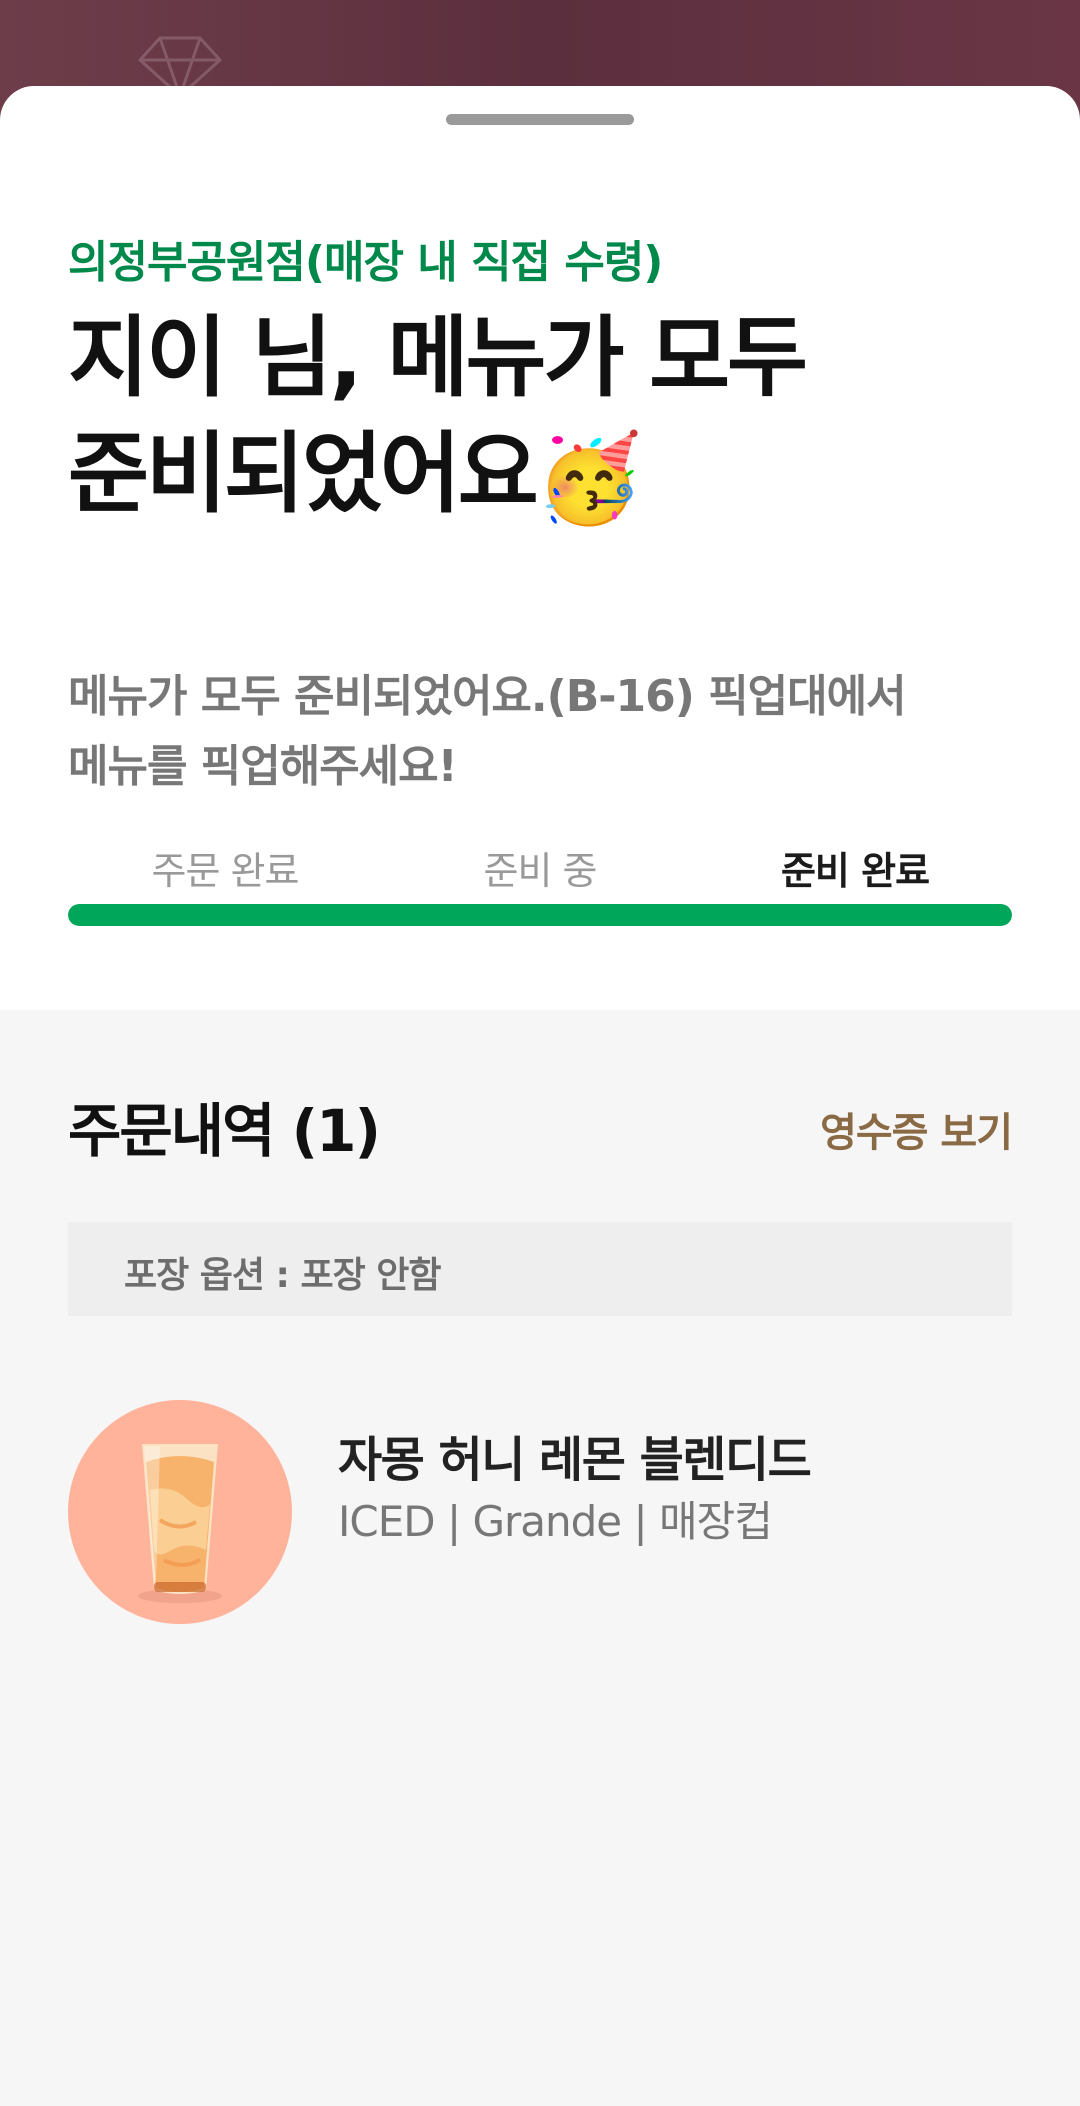  Describe the element at coordinates (916, 1129) in the screenshot. I see `view-receipt-link: 영수증 보기` at that location.